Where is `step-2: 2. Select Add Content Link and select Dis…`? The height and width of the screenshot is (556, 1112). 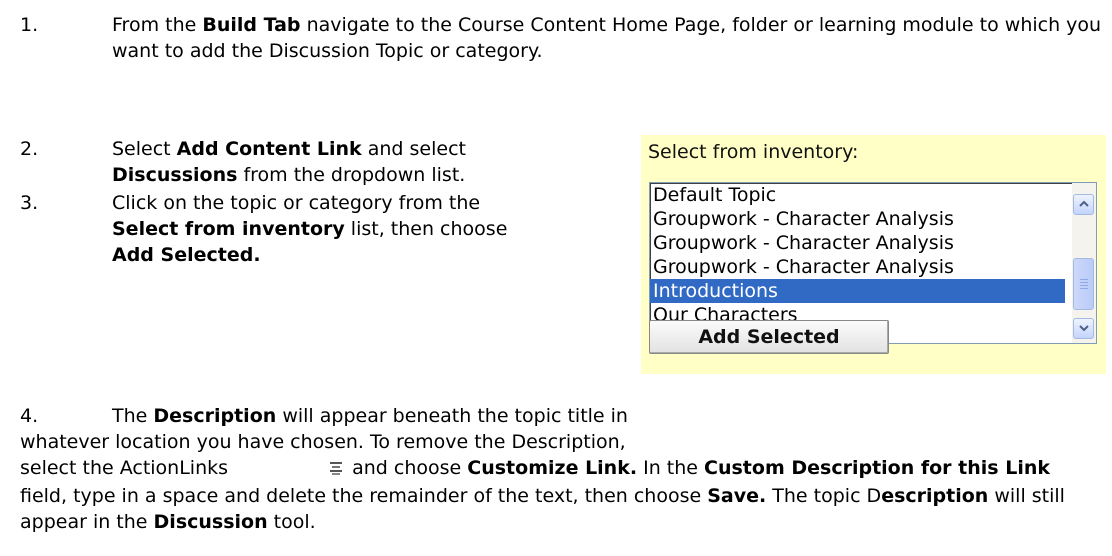 step-2: 2. Select Add Content Link and select Dis… is located at coordinates (280, 162).